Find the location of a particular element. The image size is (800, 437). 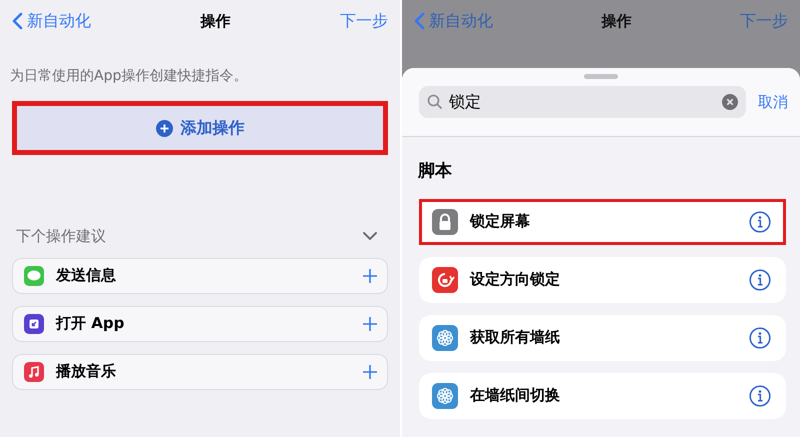

lock-icon is located at coordinates (445, 221).